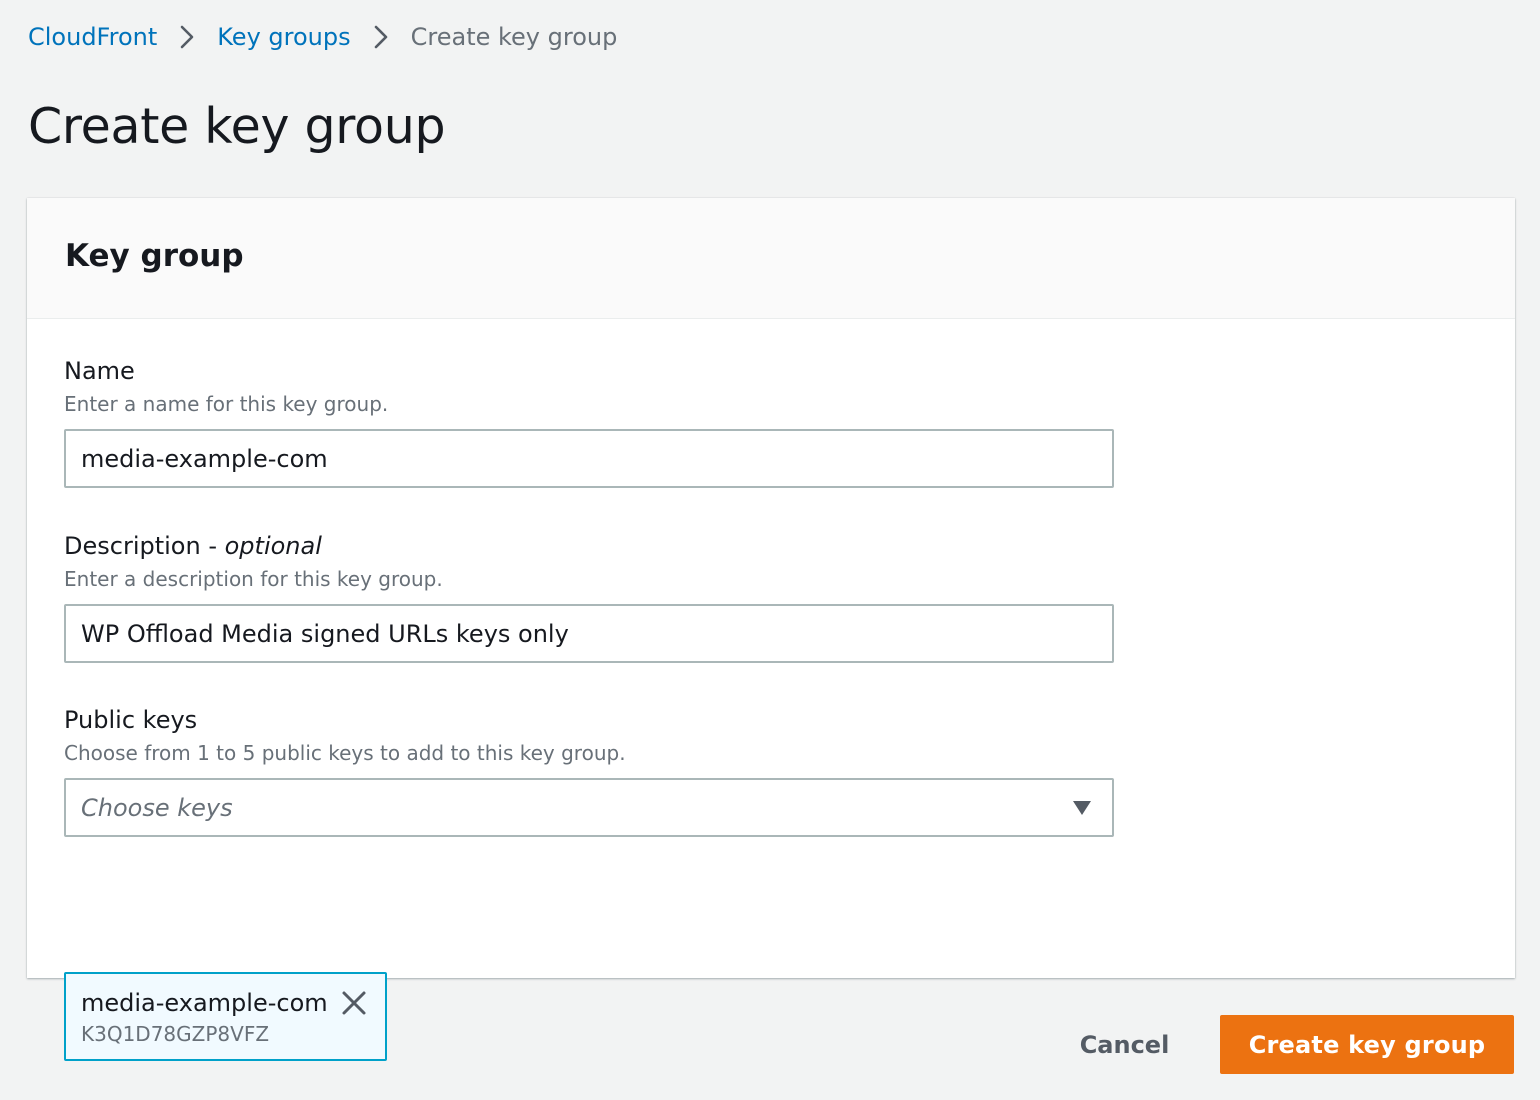 This screenshot has height=1100, width=1540. What do you see at coordinates (175, 1034) in the screenshot?
I see `token-key-id: K3Q1D78GZP8VFZ` at bounding box center [175, 1034].